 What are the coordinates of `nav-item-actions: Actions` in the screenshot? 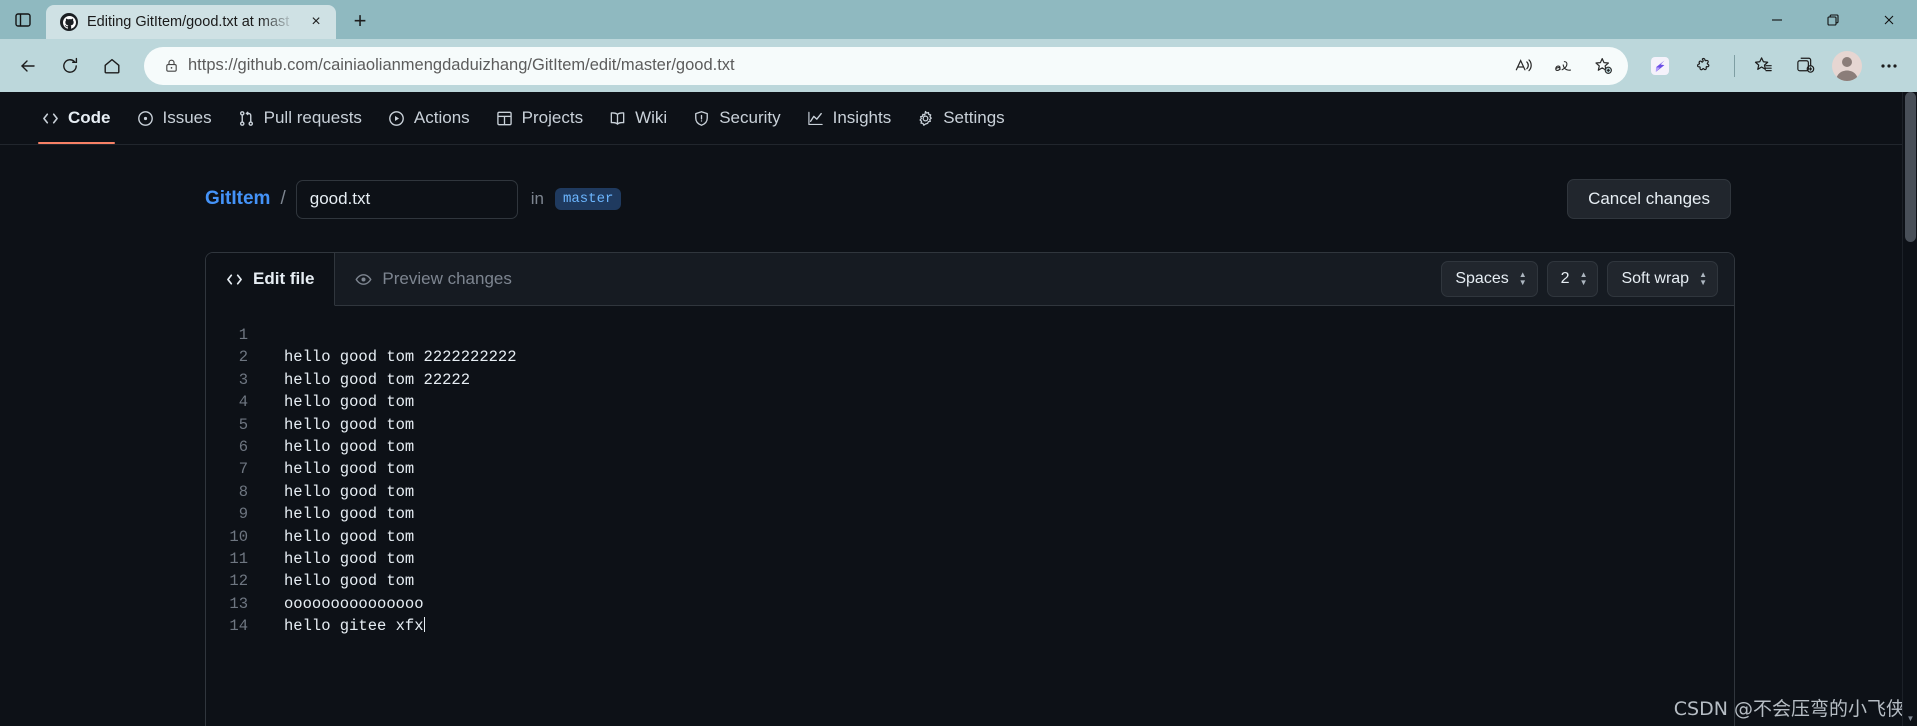 It's located at (429, 118).